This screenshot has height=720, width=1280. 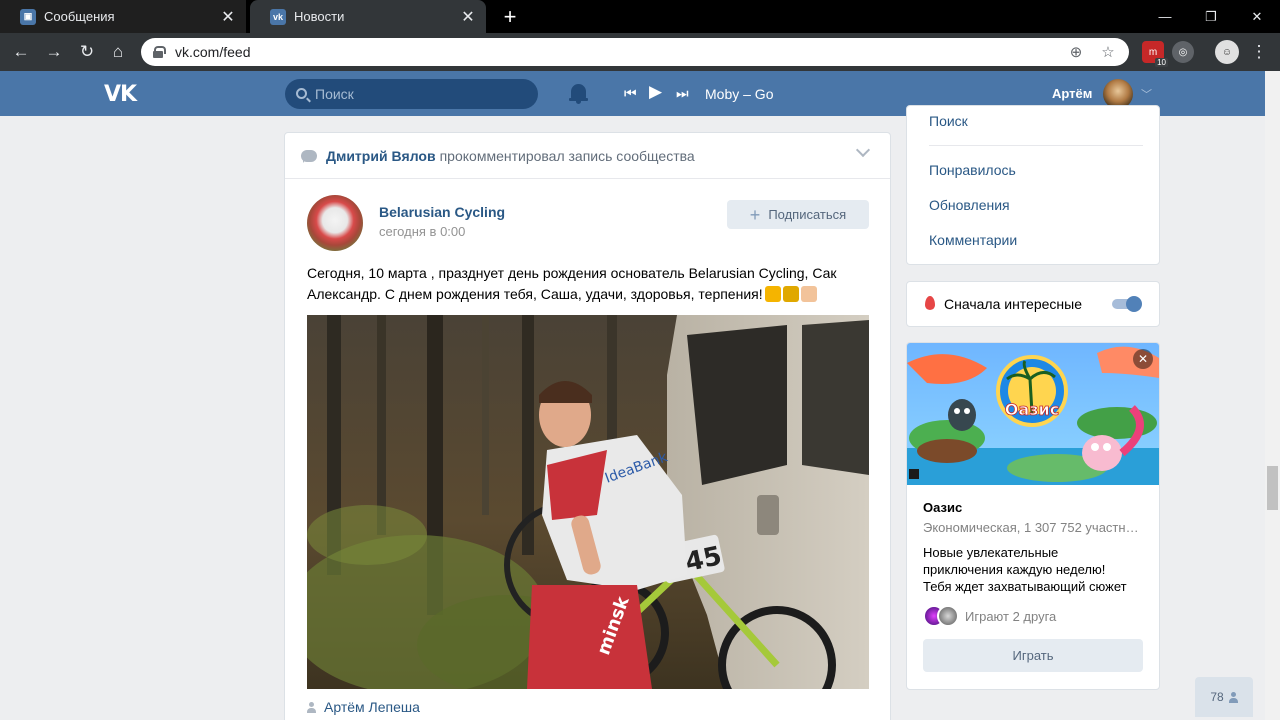 I want to click on comment-author-row: Артём Лепеша, so click(x=363, y=707).